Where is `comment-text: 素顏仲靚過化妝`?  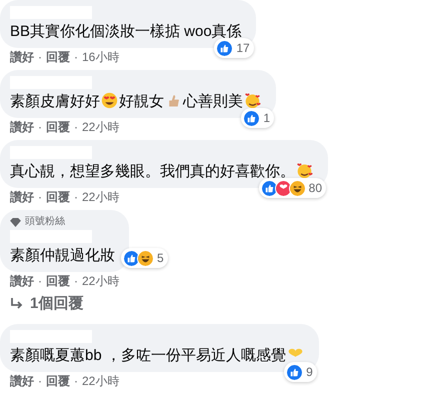 comment-text: 素顏仲靚過化妝 is located at coordinates (63, 256).